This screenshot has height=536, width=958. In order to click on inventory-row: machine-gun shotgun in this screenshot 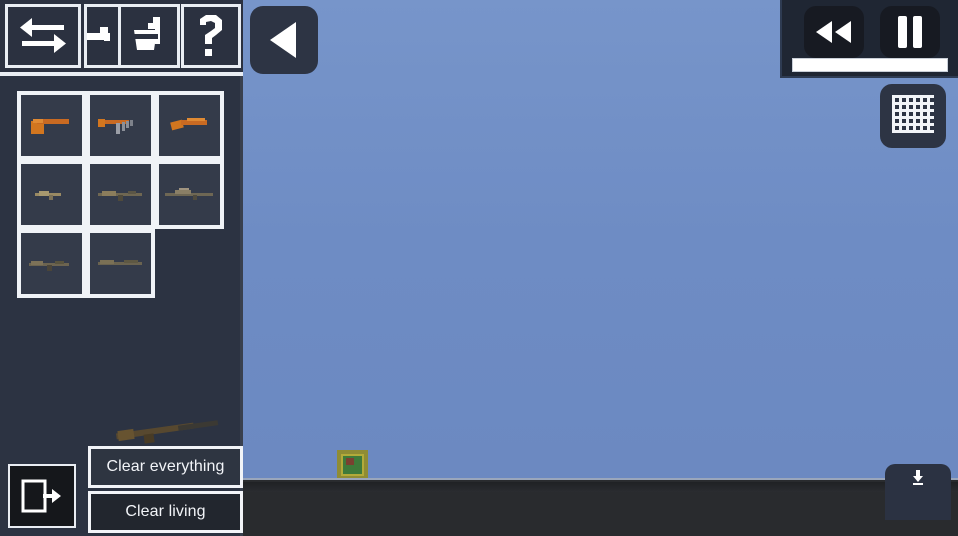, I will do `click(86, 263)`.